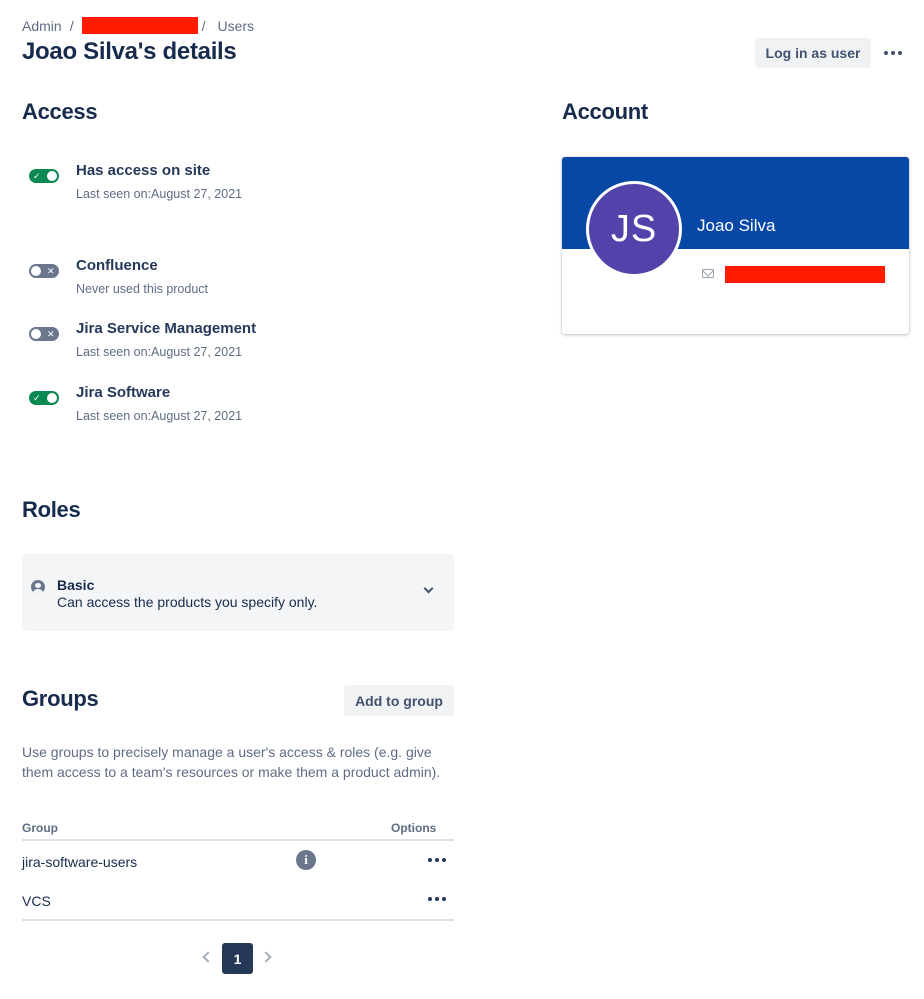 The height and width of the screenshot is (999, 924). I want to click on chevron-down-icon, so click(428, 588).